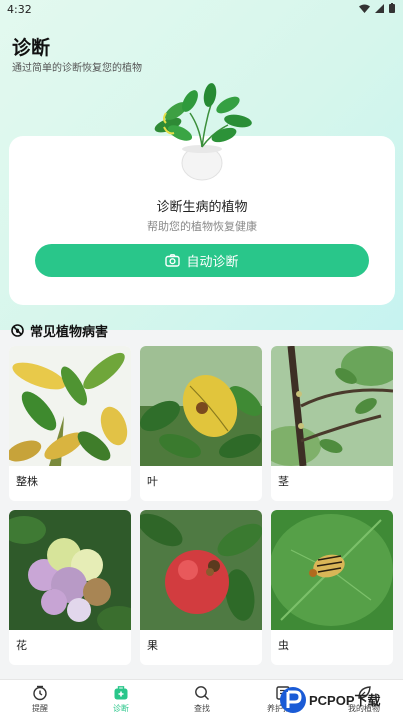  Describe the element at coordinates (201, 570) in the screenshot. I see `fruit-photo` at that location.